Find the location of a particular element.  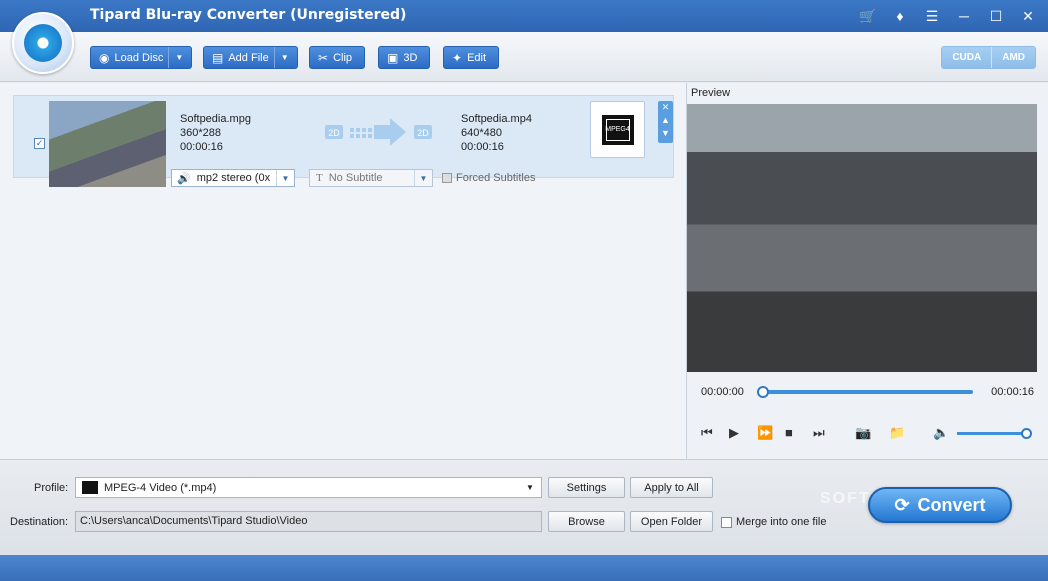

open-folder-button: Open Folder is located at coordinates (671, 521).